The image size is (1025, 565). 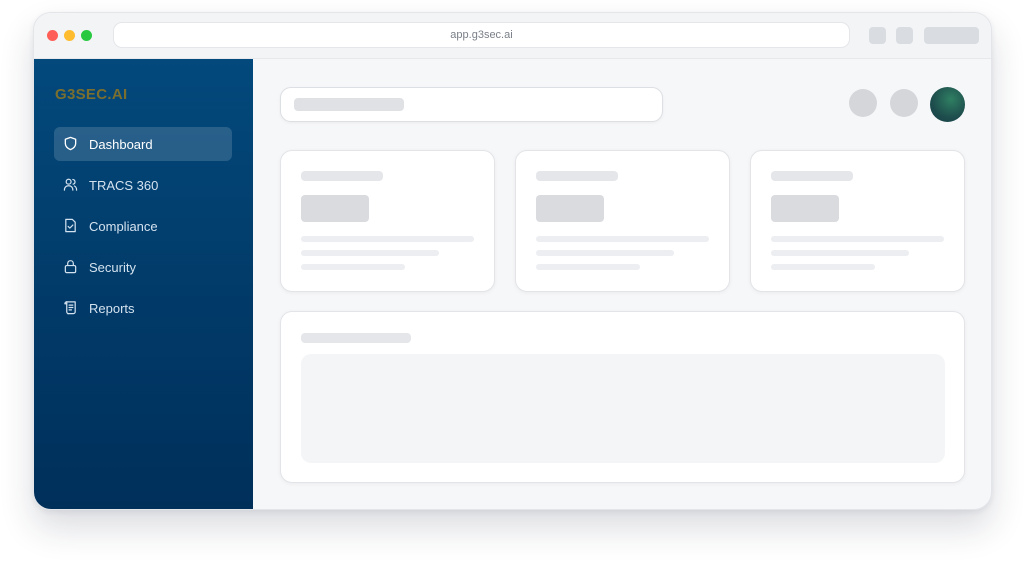 What do you see at coordinates (123, 226) in the screenshot?
I see `sidebar-item-label: Compliance` at bounding box center [123, 226].